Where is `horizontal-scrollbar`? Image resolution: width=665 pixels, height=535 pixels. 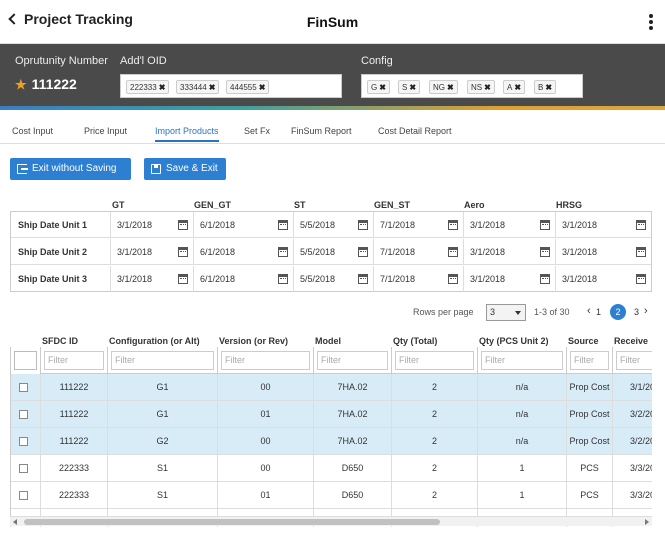 horizontal-scrollbar is located at coordinates (331, 521).